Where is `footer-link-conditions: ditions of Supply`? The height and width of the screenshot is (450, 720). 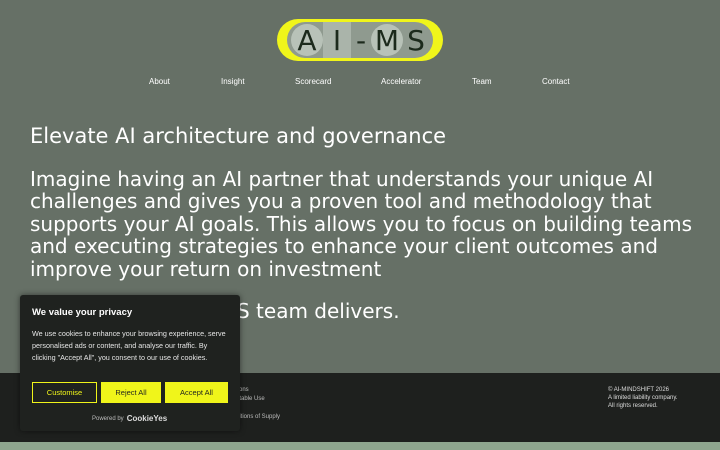 footer-link-conditions: ditions of Supply is located at coordinates (258, 417).